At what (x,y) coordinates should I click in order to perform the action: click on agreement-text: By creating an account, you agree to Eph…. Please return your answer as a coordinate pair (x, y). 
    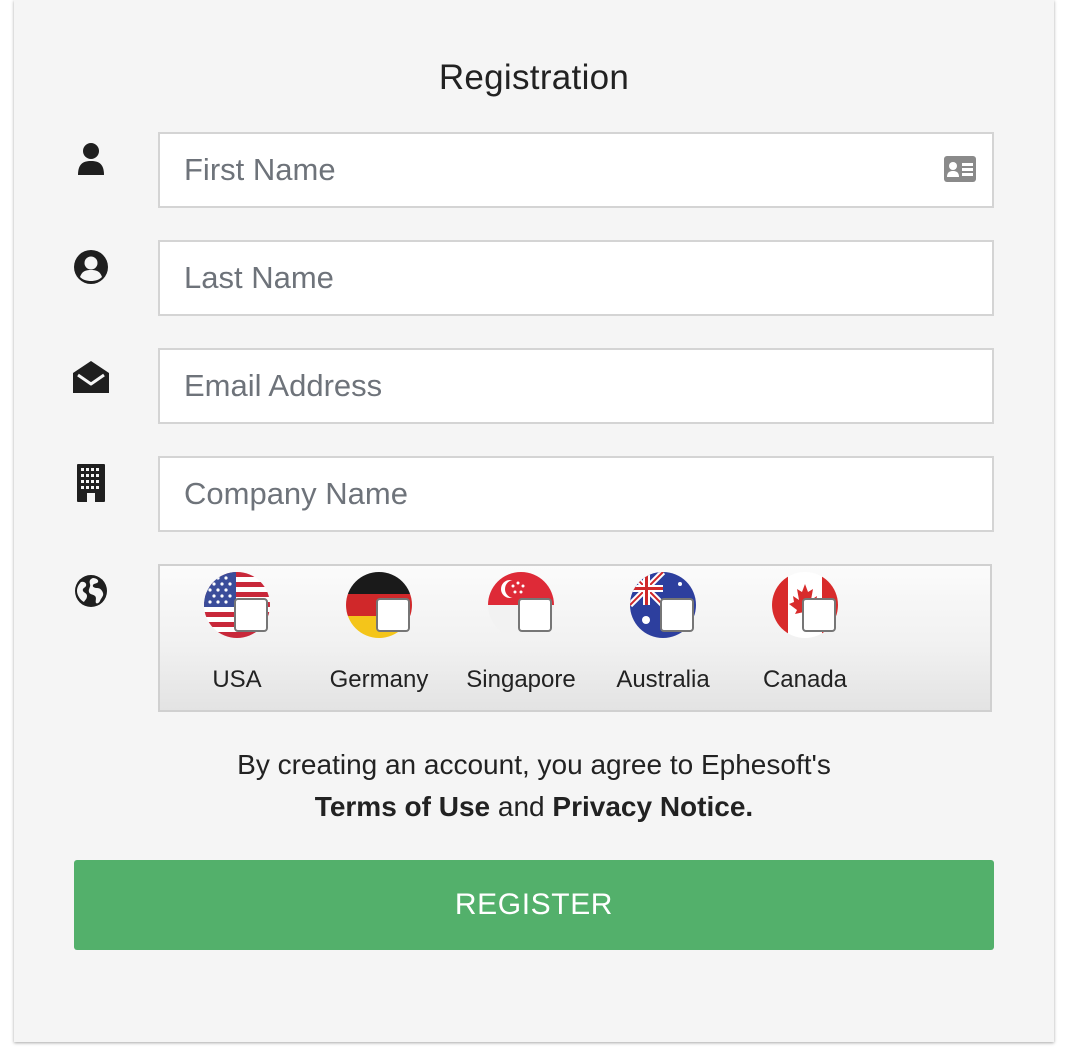
    Looking at the image, I should click on (534, 786).